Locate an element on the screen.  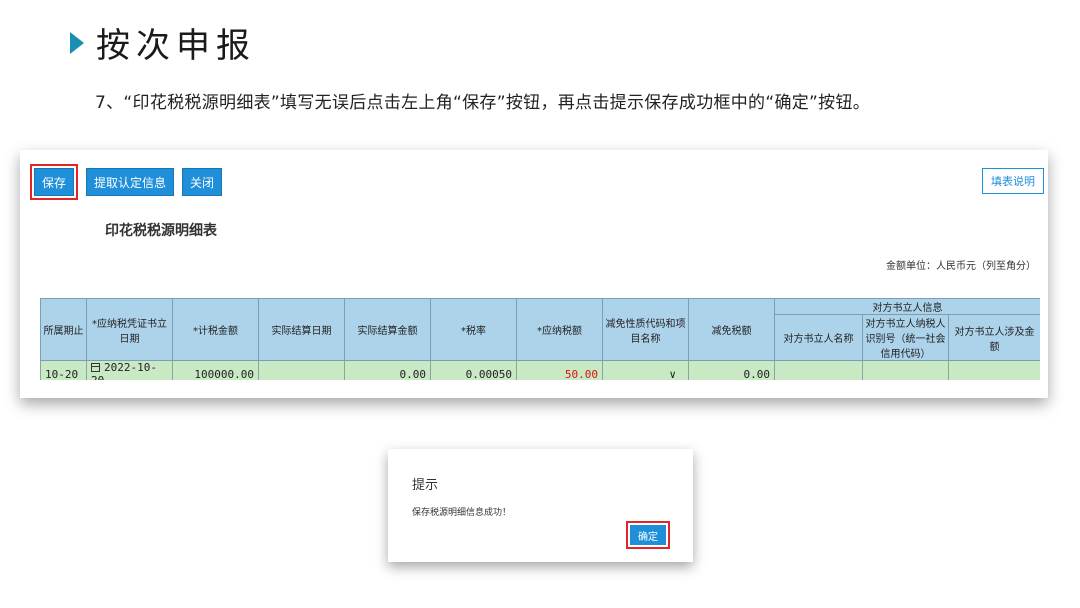
save-highlight-box: 保存 is located at coordinates (54, 182).